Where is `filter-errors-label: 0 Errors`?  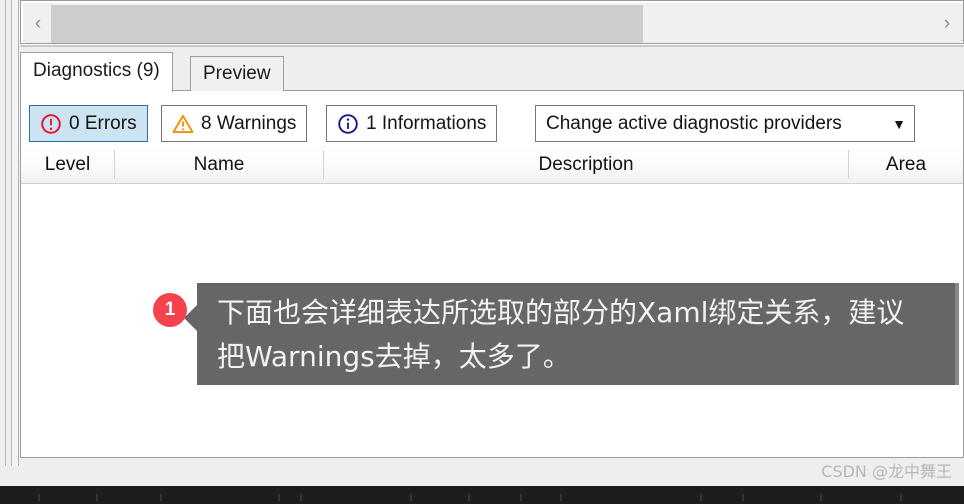 filter-errors-label: 0 Errors is located at coordinates (103, 123).